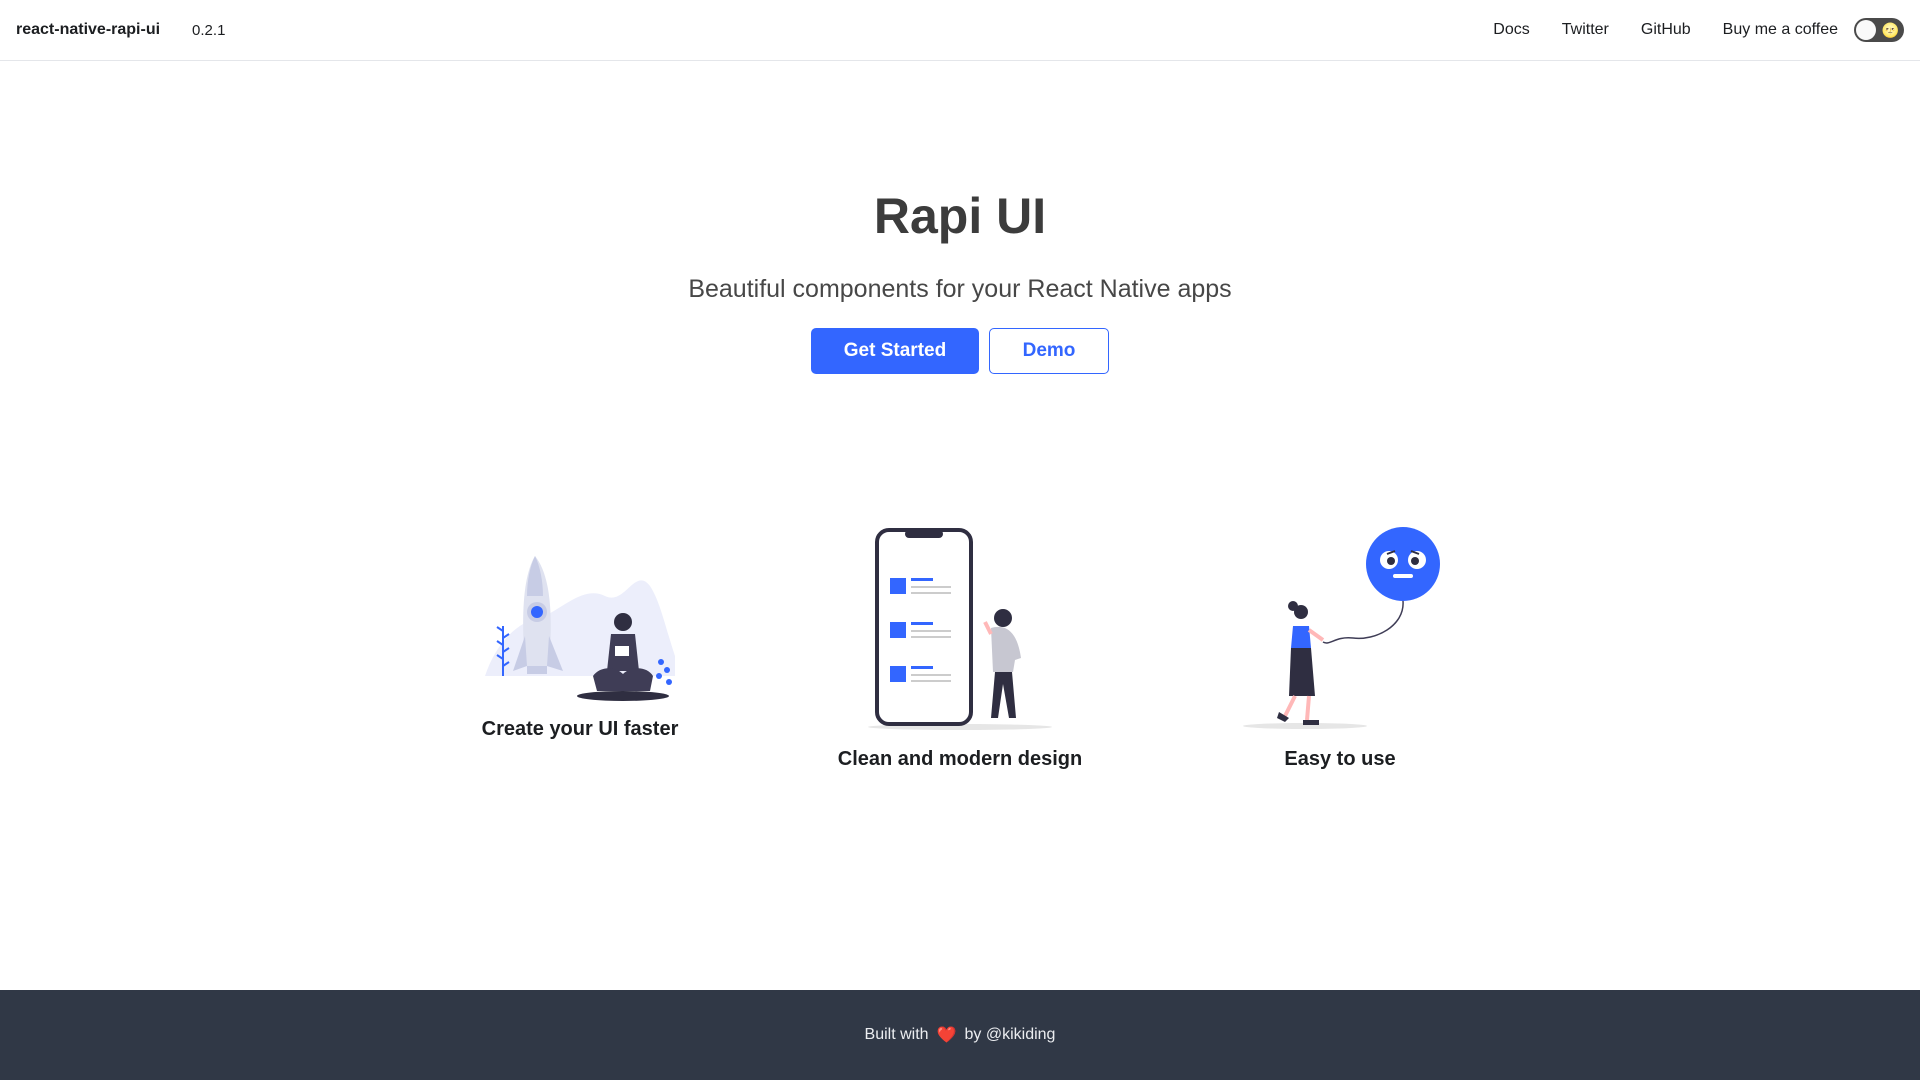 The image size is (1920, 1080). I want to click on balloon-illustration-icon, so click(1341, 628).